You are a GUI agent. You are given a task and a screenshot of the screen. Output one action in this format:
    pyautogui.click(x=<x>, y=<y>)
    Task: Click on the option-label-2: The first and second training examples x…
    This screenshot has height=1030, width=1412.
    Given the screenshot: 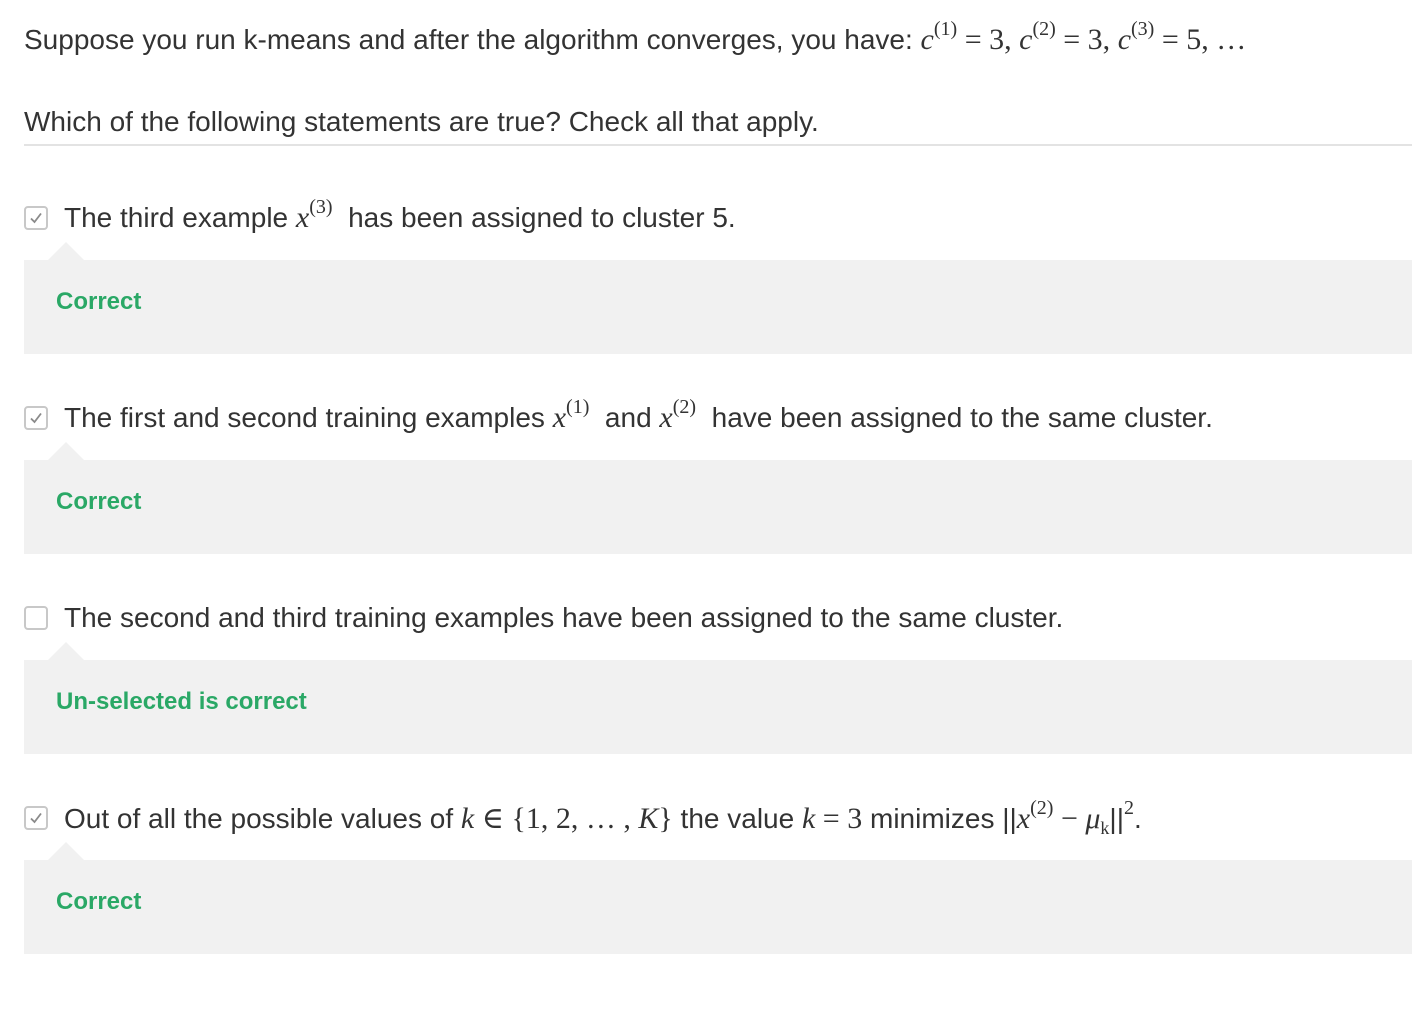 What is the action you would take?
    pyautogui.click(x=638, y=415)
    